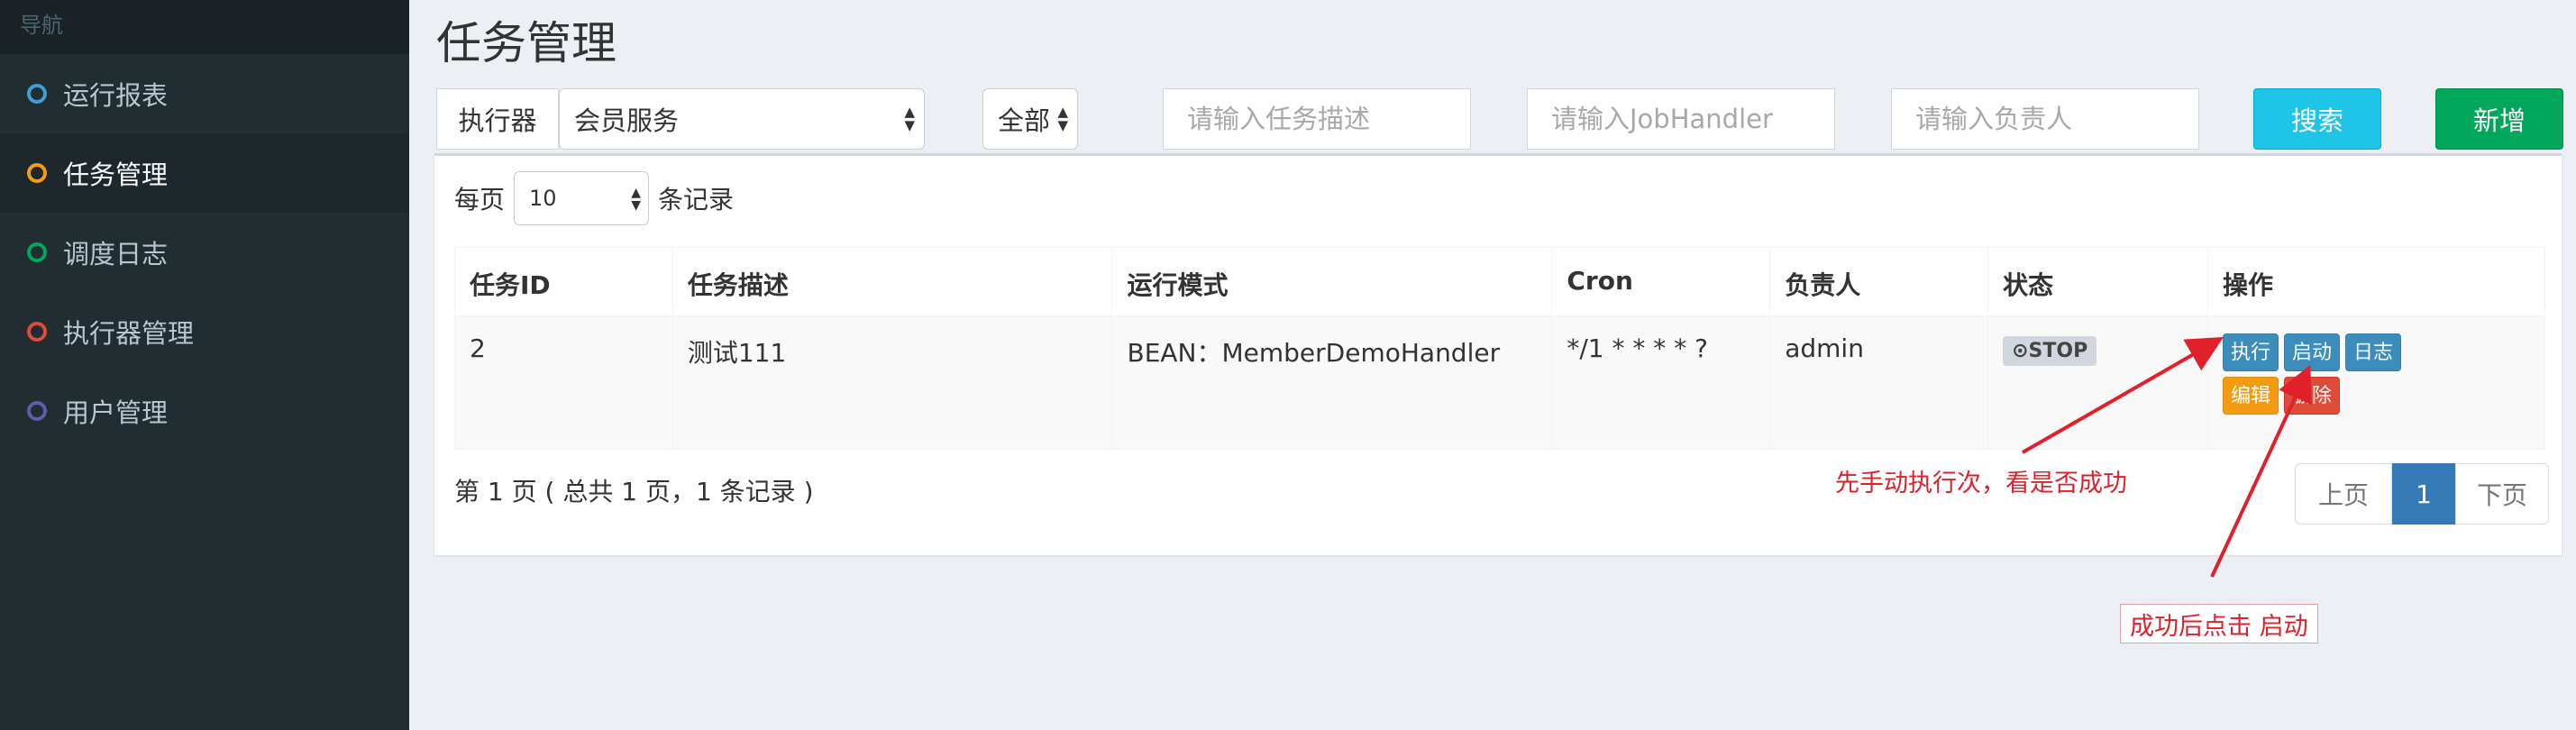  What do you see at coordinates (2376, 382) in the screenshot?
I see `ops-cell: 执行 启动 日志 编辑 删除` at bounding box center [2376, 382].